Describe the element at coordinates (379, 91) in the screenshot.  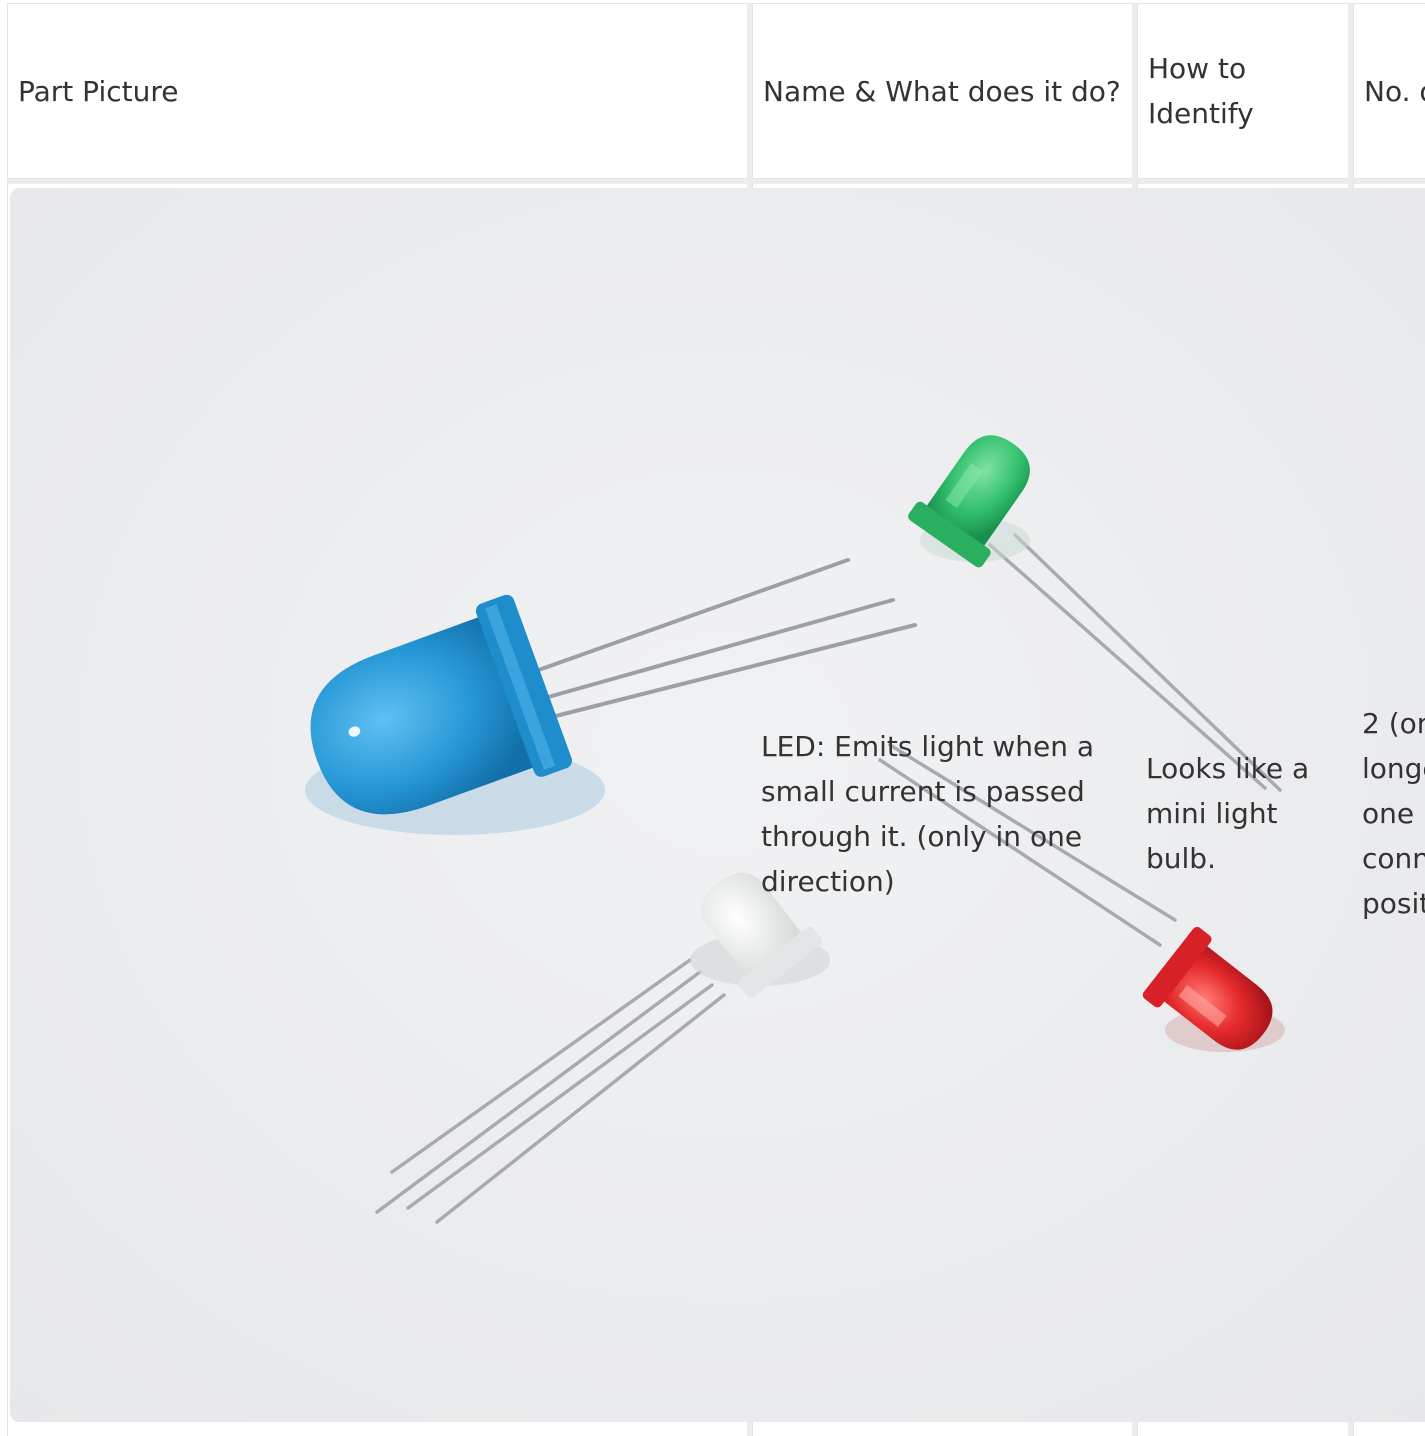
I see `header-part-picture: Part Picture` at that location.